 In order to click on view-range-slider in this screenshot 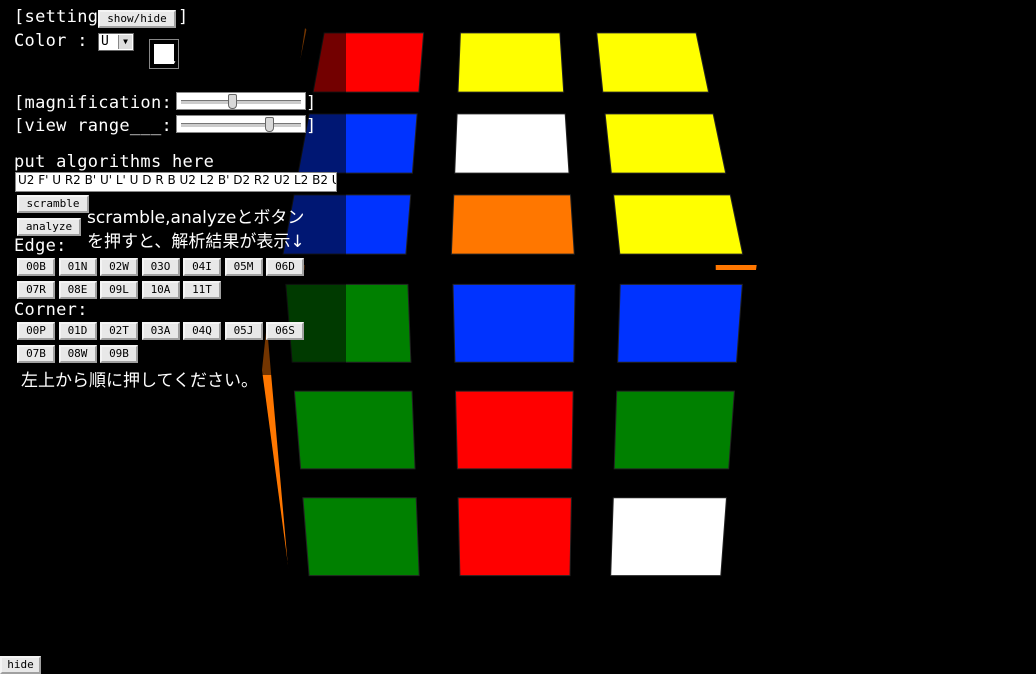, I will do `click(241, 124)`.